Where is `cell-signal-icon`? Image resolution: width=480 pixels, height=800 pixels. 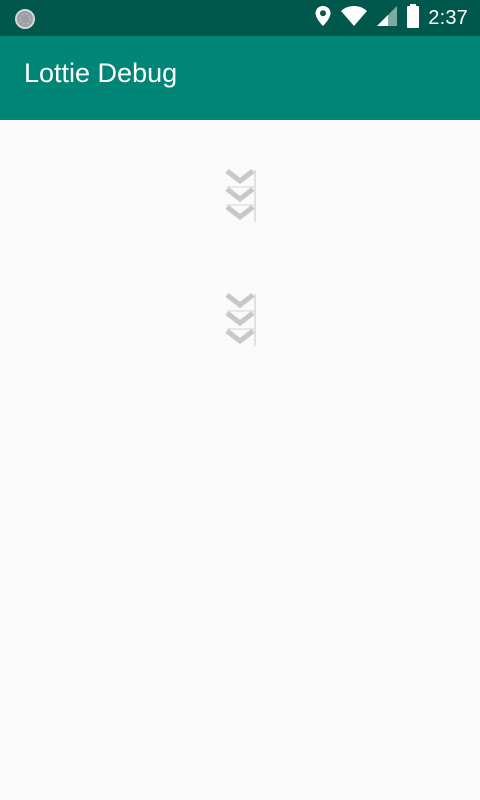 cell-signal-icon is located at coordinates (387, 18).